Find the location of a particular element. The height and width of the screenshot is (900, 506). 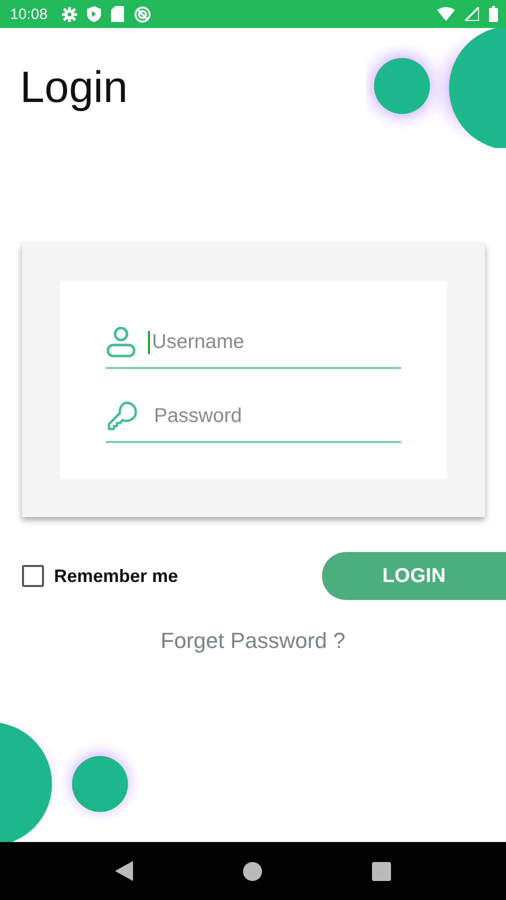

gear-icon is located at coordinates (69, 14).